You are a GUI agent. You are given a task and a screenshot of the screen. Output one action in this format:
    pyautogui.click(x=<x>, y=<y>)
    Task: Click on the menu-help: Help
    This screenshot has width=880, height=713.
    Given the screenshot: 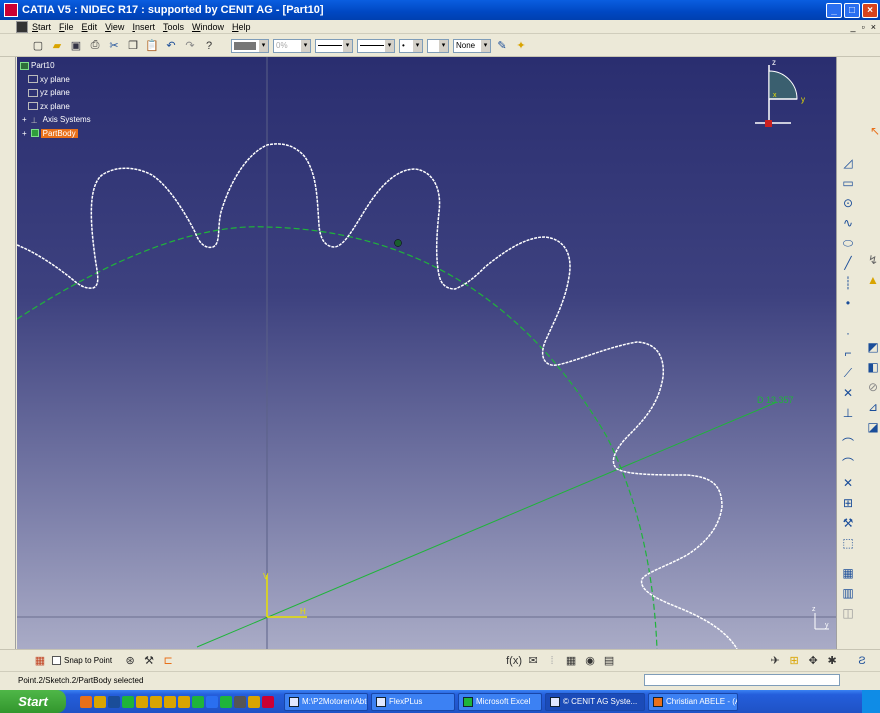 What is the action you would take?
    pyautogui.click(x=245, y=27)
    